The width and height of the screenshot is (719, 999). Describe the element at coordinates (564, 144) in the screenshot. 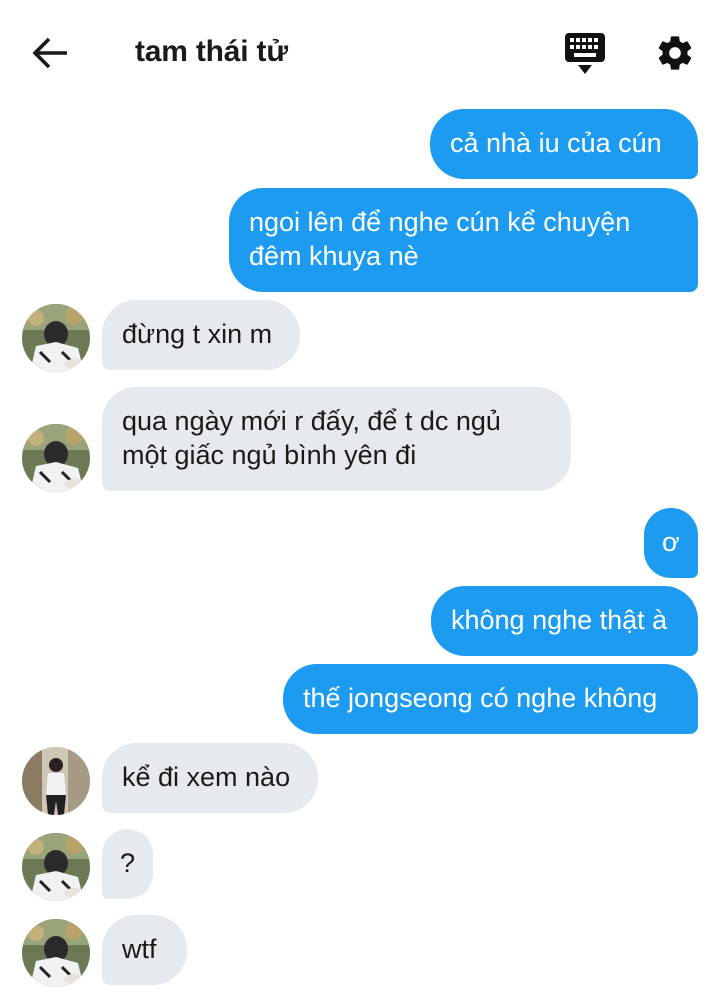

I see `outgoing-message: cả nhà iu của cún` at that location.